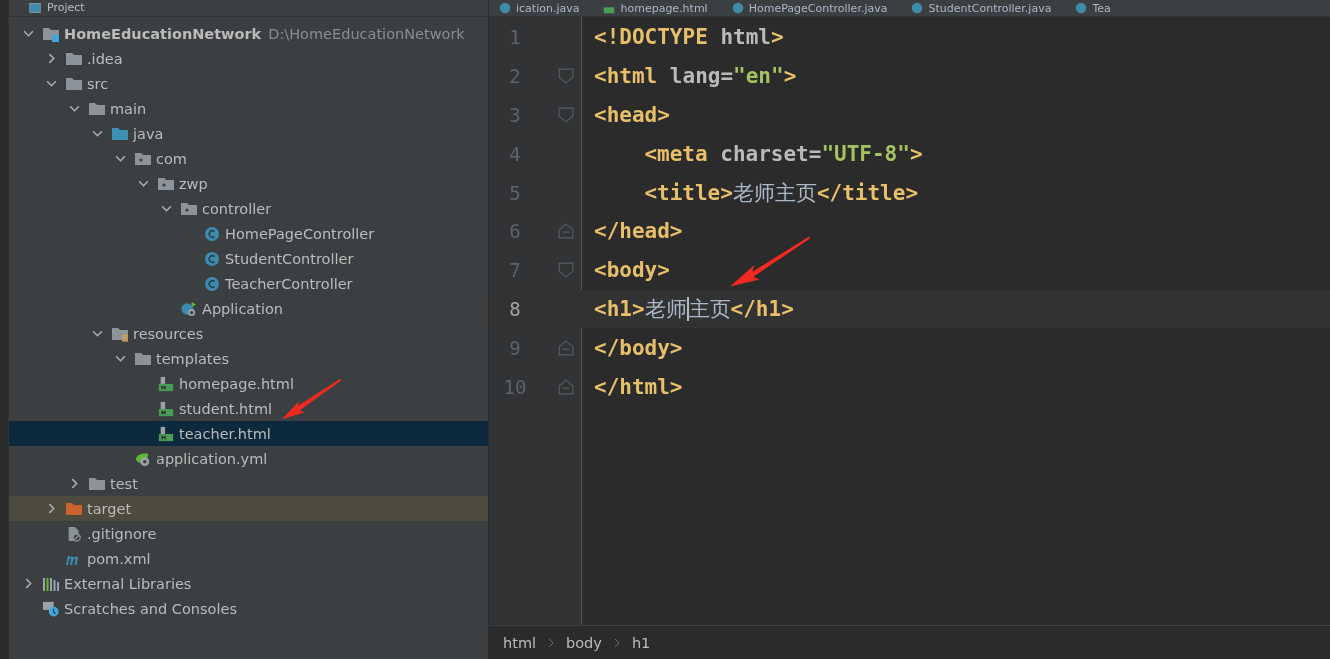  I want to click on item-label: External Libraries, so click(128, 583).